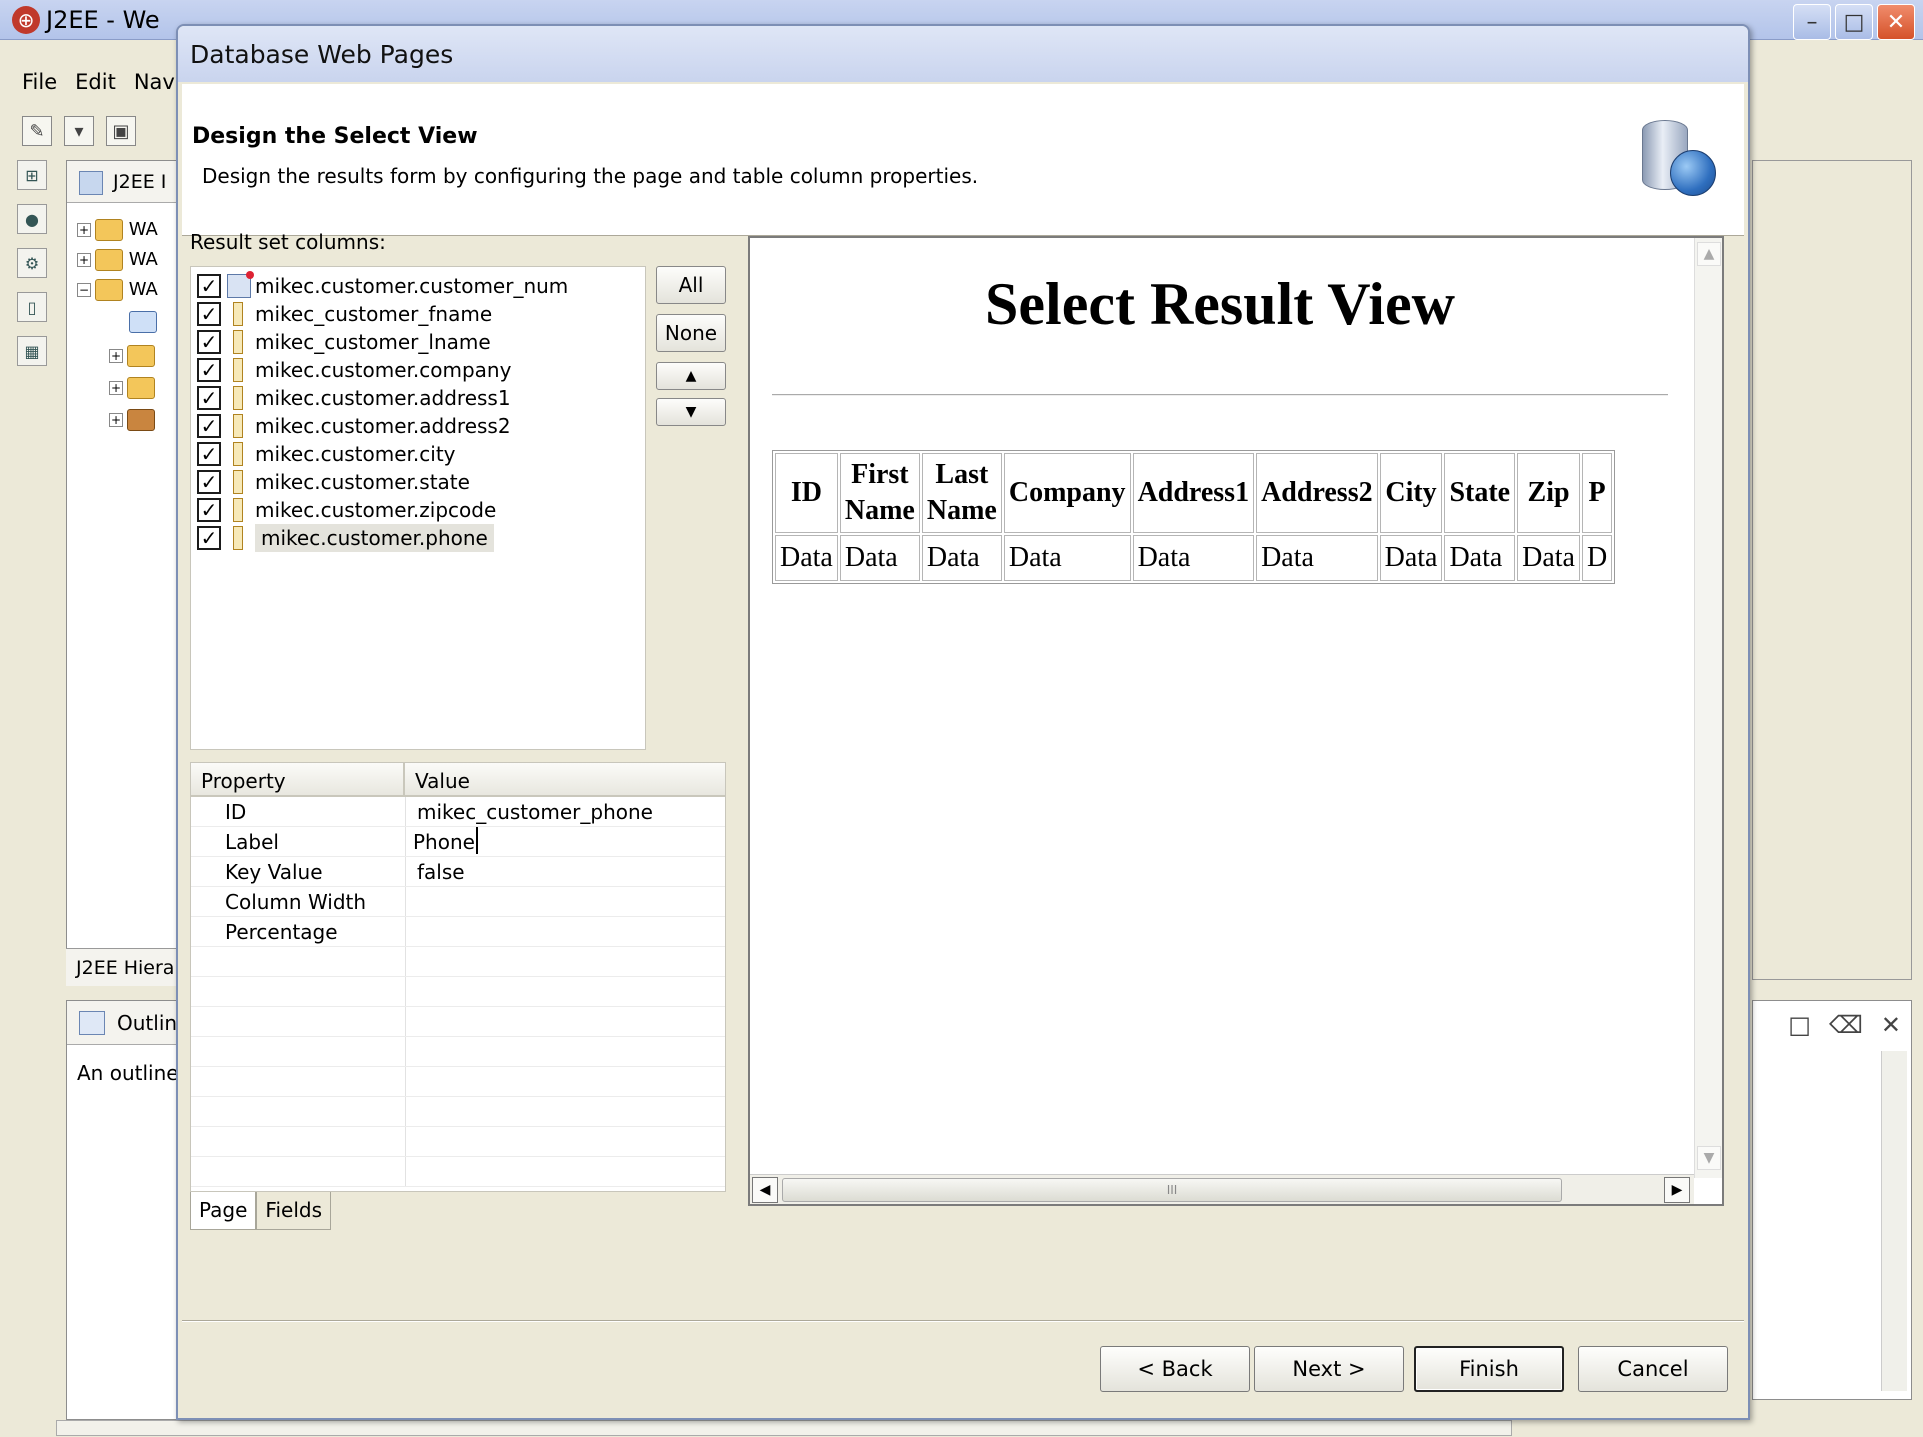 This screenshot has width=1923, height=1437. I want to click on list-item: ✓ mikec_customer_lname, so click(344, 342).